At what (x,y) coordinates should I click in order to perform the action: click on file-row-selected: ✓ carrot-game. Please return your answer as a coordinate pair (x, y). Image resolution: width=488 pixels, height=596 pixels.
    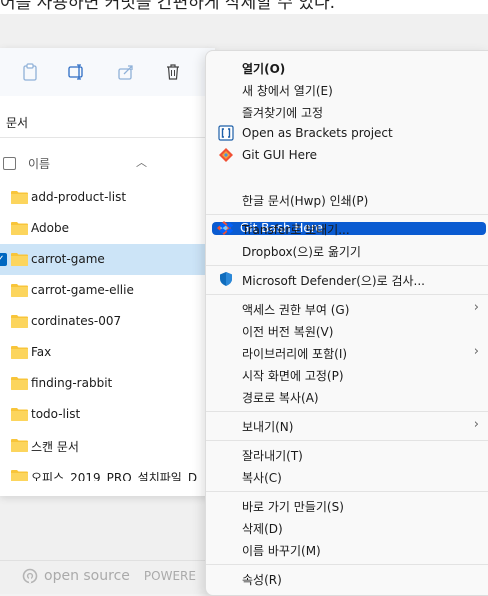
    Looking at the image, I should click on (107, 259).